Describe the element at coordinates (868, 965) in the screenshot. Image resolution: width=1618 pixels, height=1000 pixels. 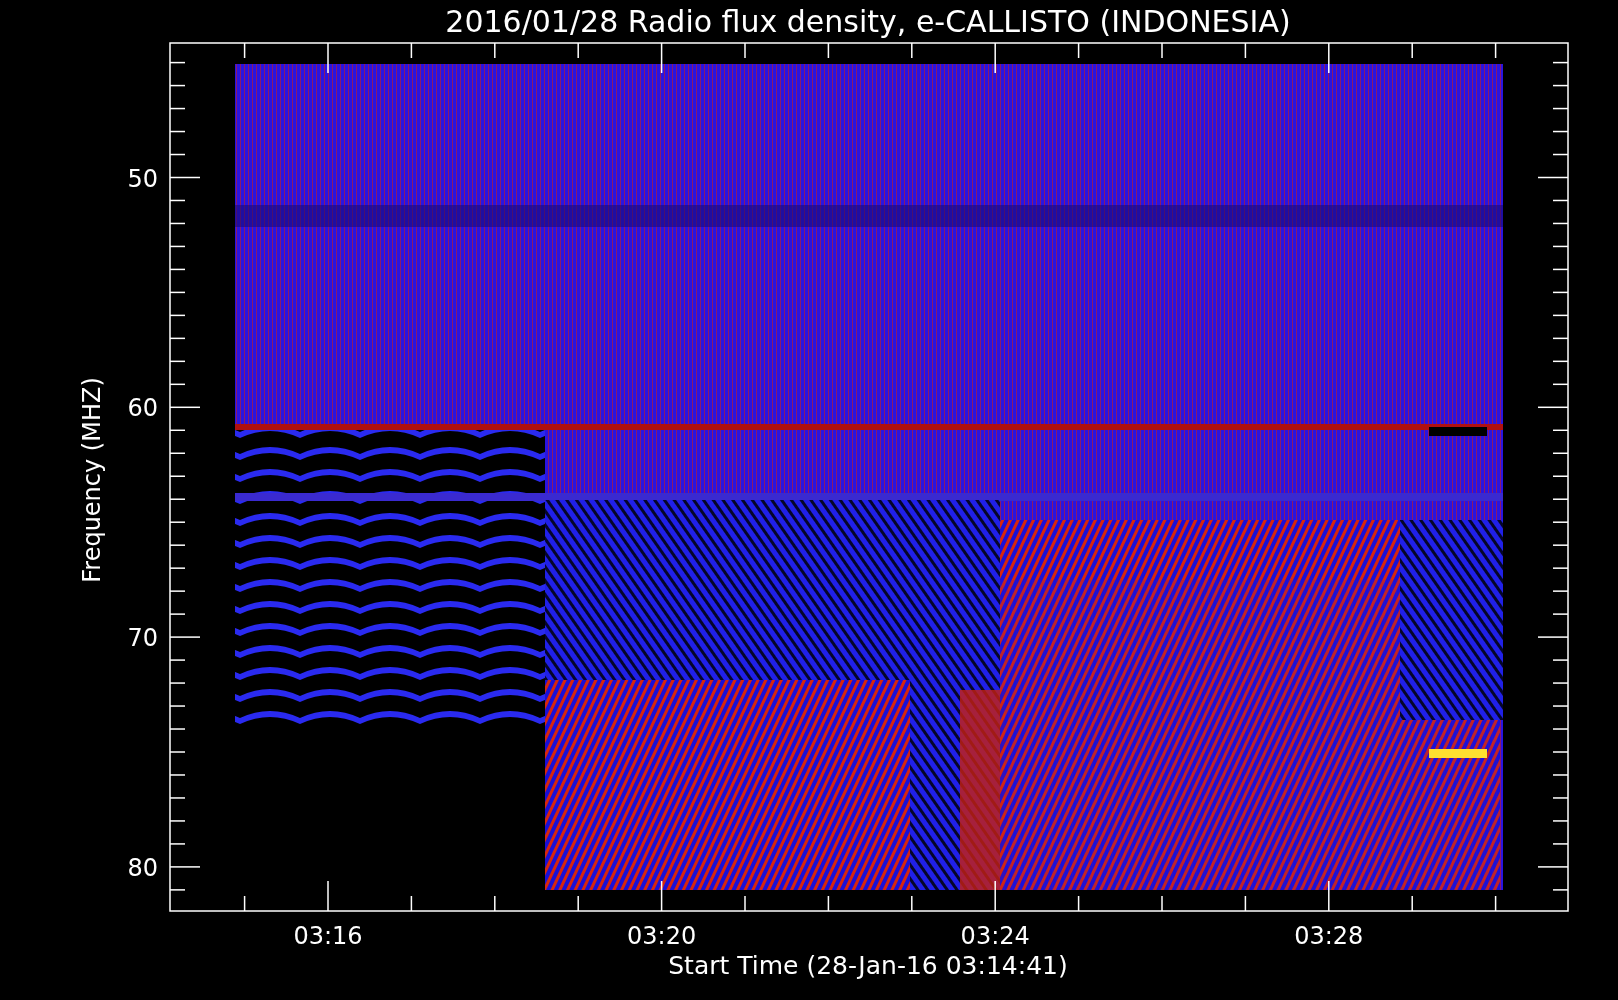
I see `x-axis-title: Start Time (28-Jan-16 03:14:41)` at that location.